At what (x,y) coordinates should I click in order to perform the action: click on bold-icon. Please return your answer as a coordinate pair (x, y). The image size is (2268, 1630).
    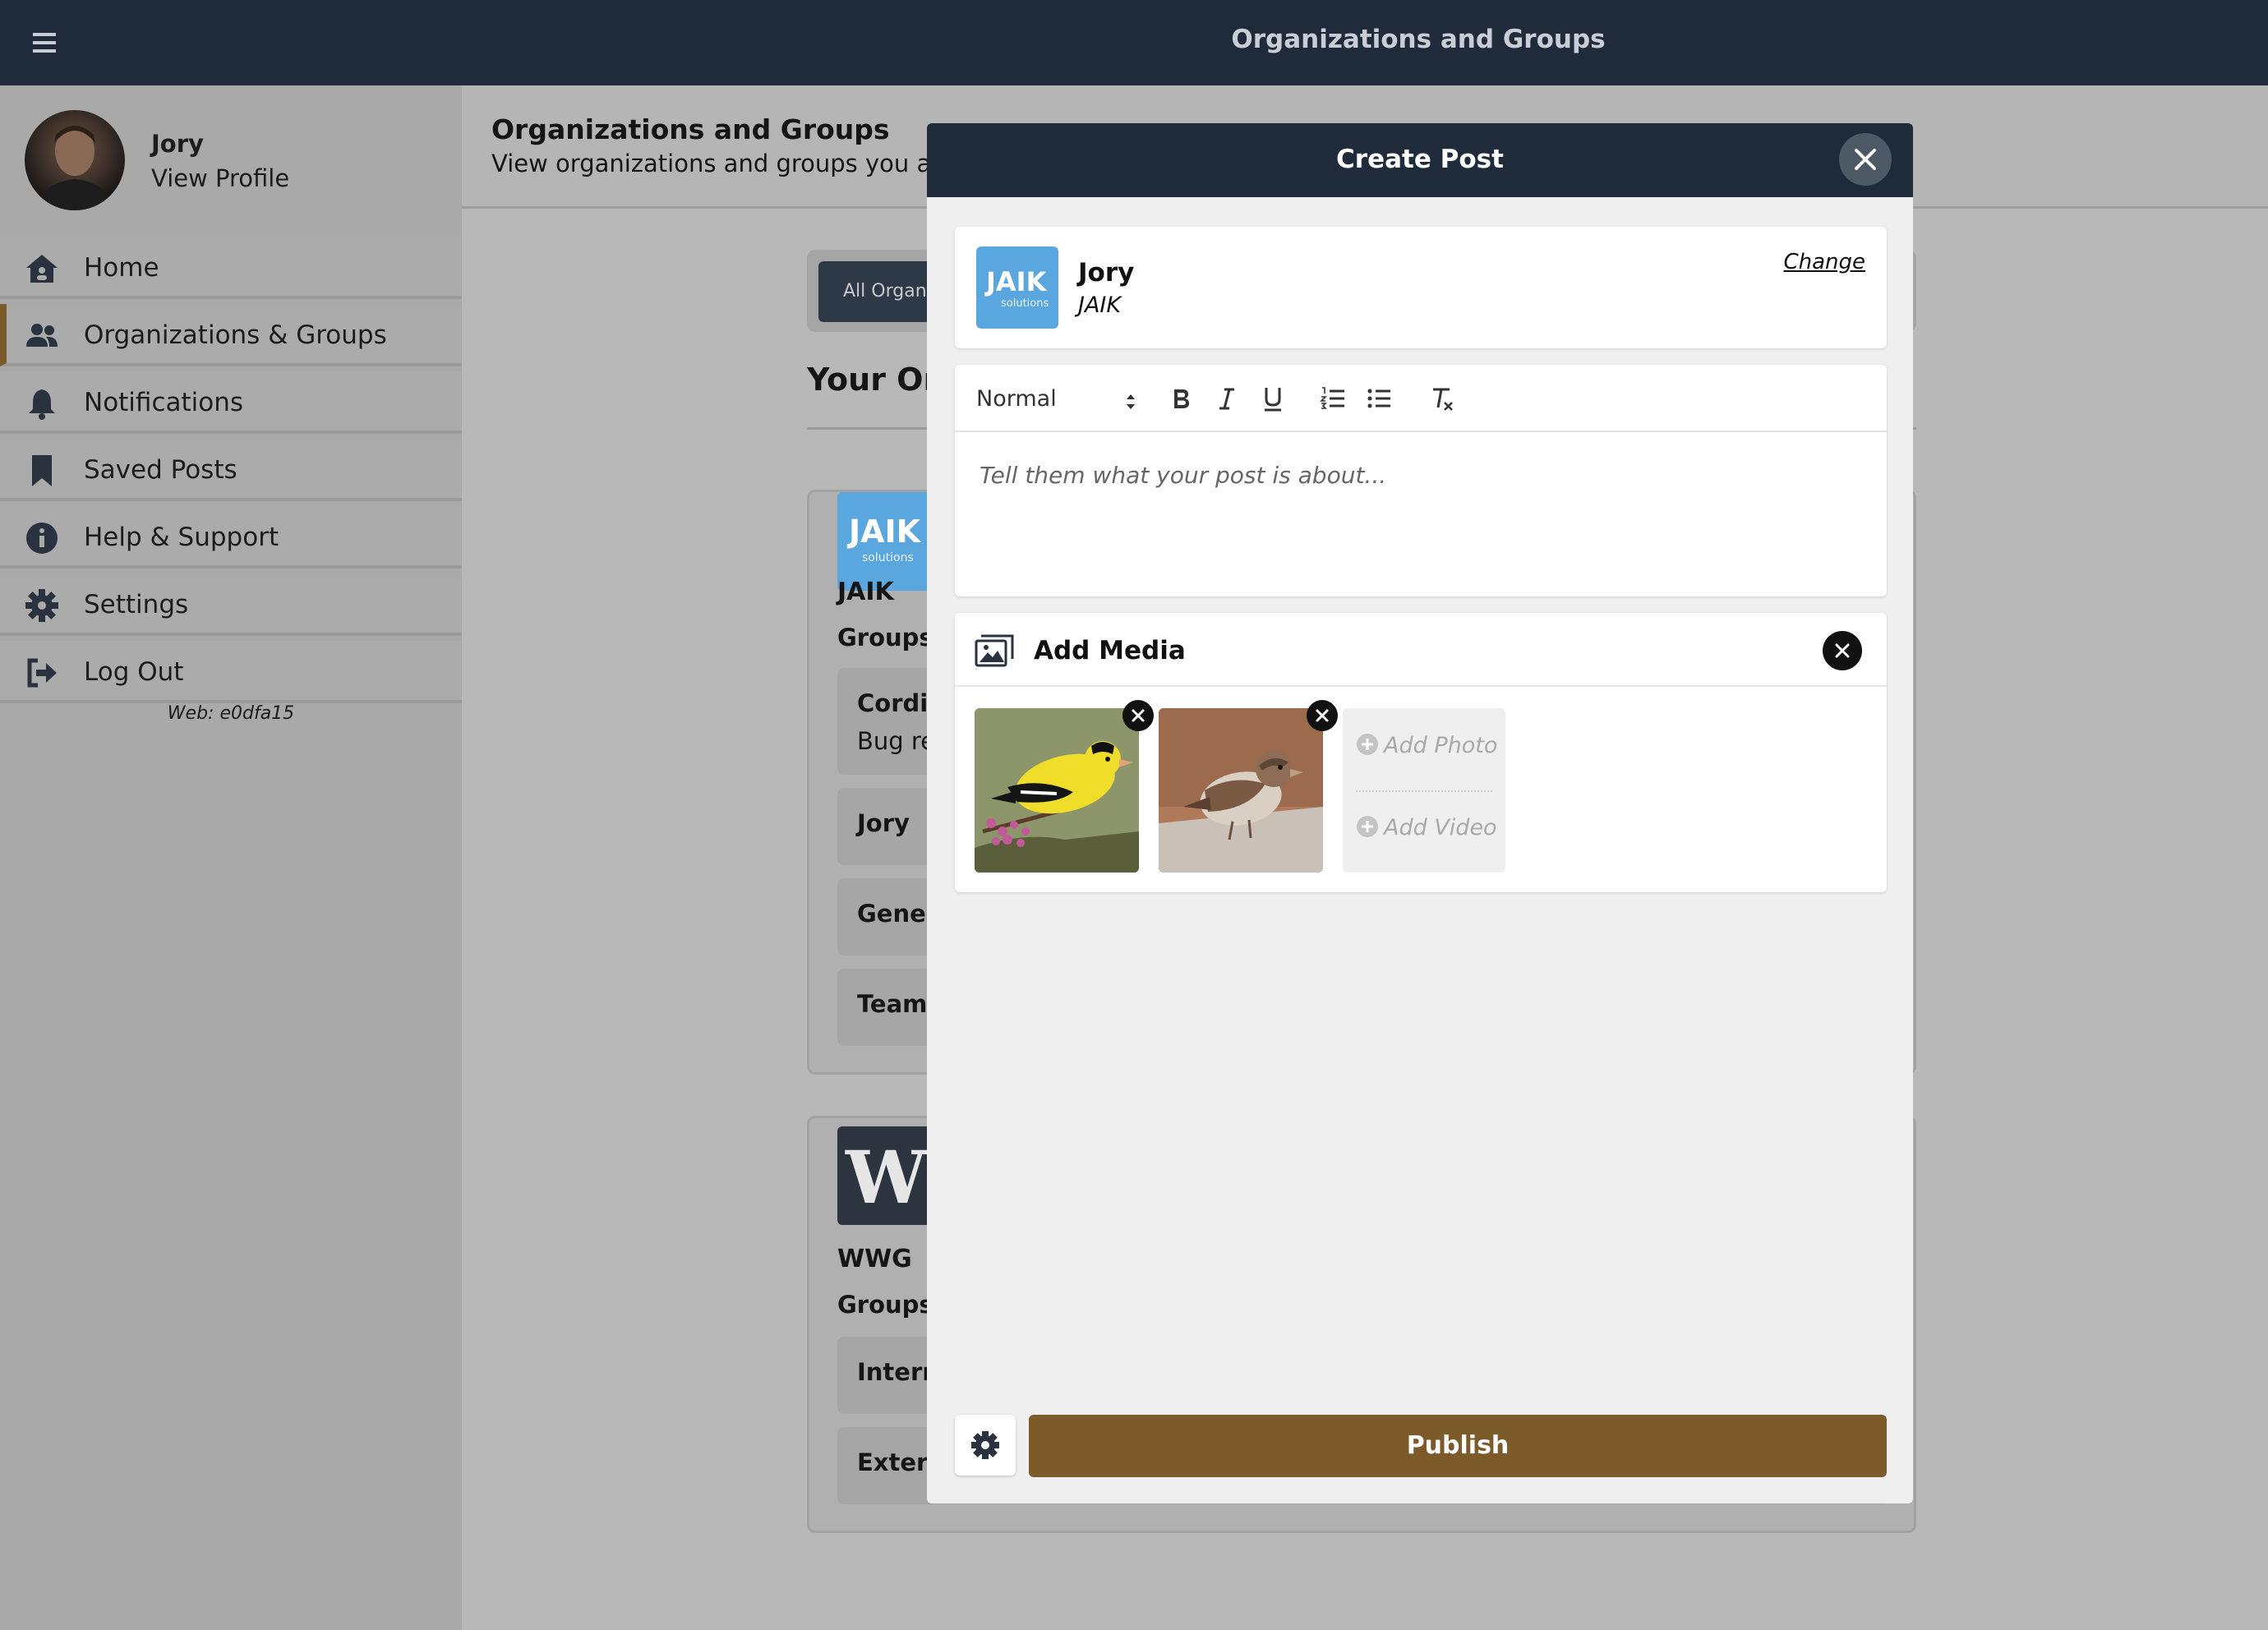
    Looking at the image, I should click on (1182, 398).